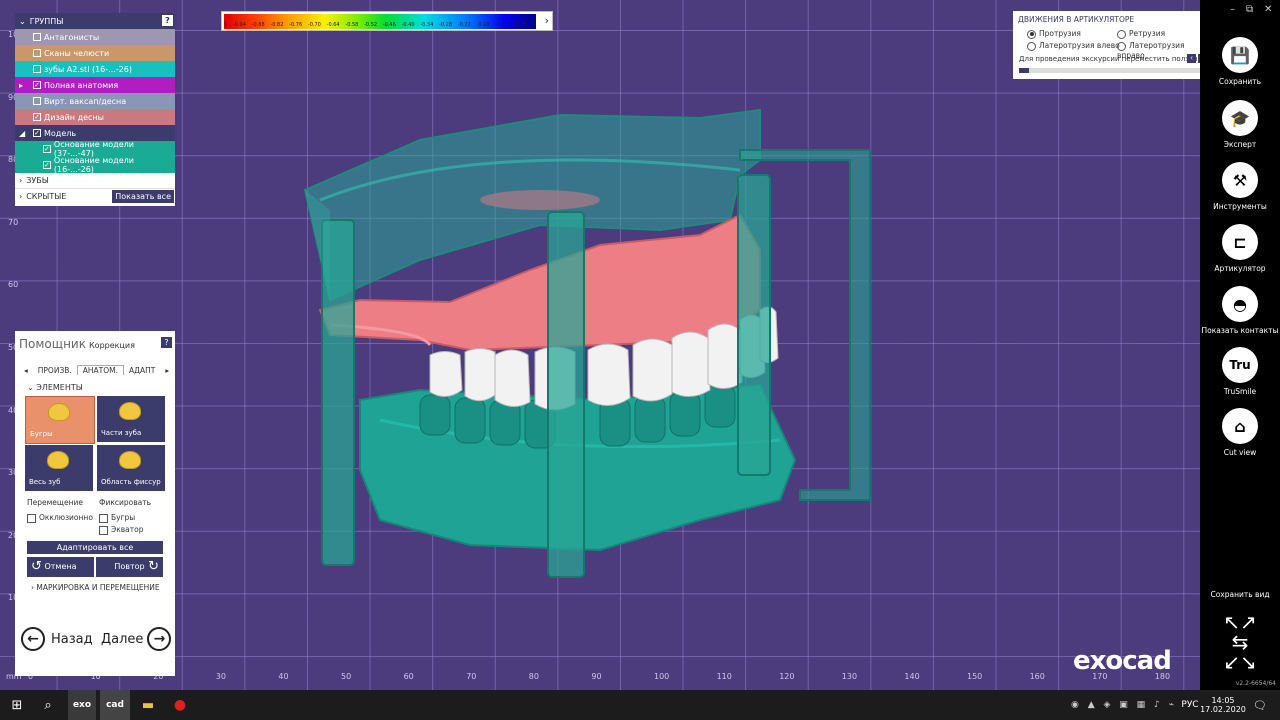 This screenshot has height=720, width=1280. I want to click on taskbar-app-cad: cad, so click(115, 705).